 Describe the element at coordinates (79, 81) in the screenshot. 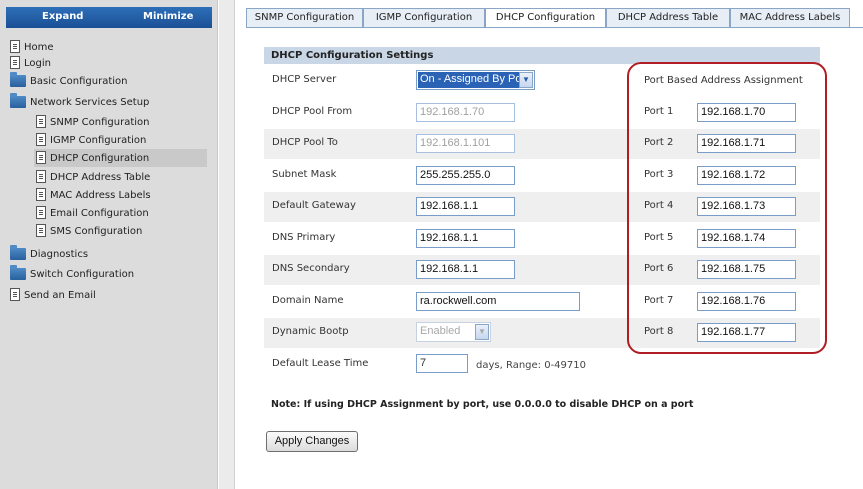

I see `sidebar-item-label: Basic Configuration` at that location.